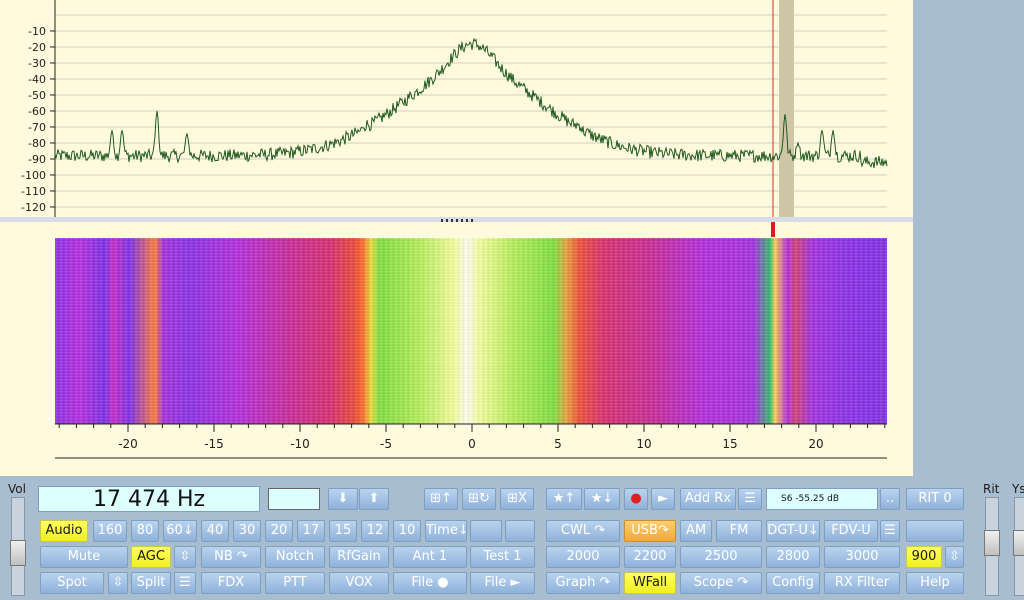 This screenshot has width=1024, height=600. I want to click on spot-slider-button: ⇳, so click(118, 583).